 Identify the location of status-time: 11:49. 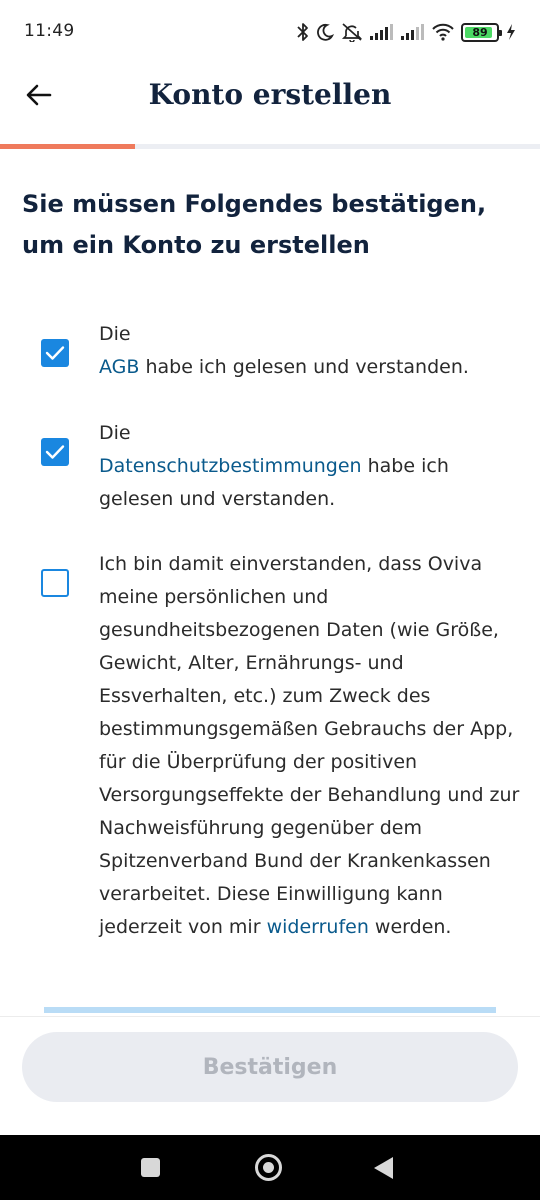
(49, 31).